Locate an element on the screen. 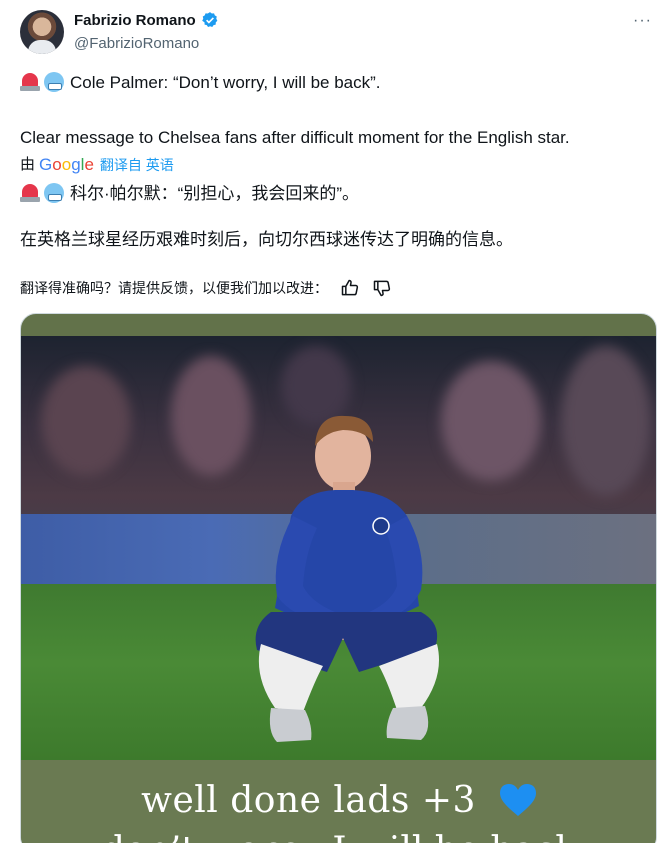 The image size is (672, 843). thumbs-up-icon is located at coordinates (350, 288).